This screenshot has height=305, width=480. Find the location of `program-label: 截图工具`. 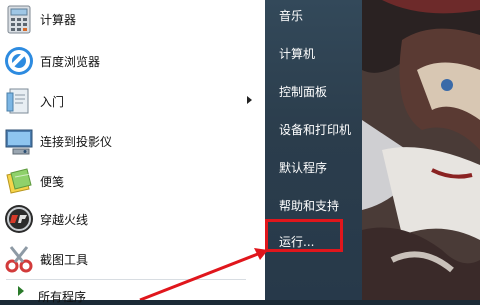

program-label: 截图工具 is located at coordinates (64, 260).